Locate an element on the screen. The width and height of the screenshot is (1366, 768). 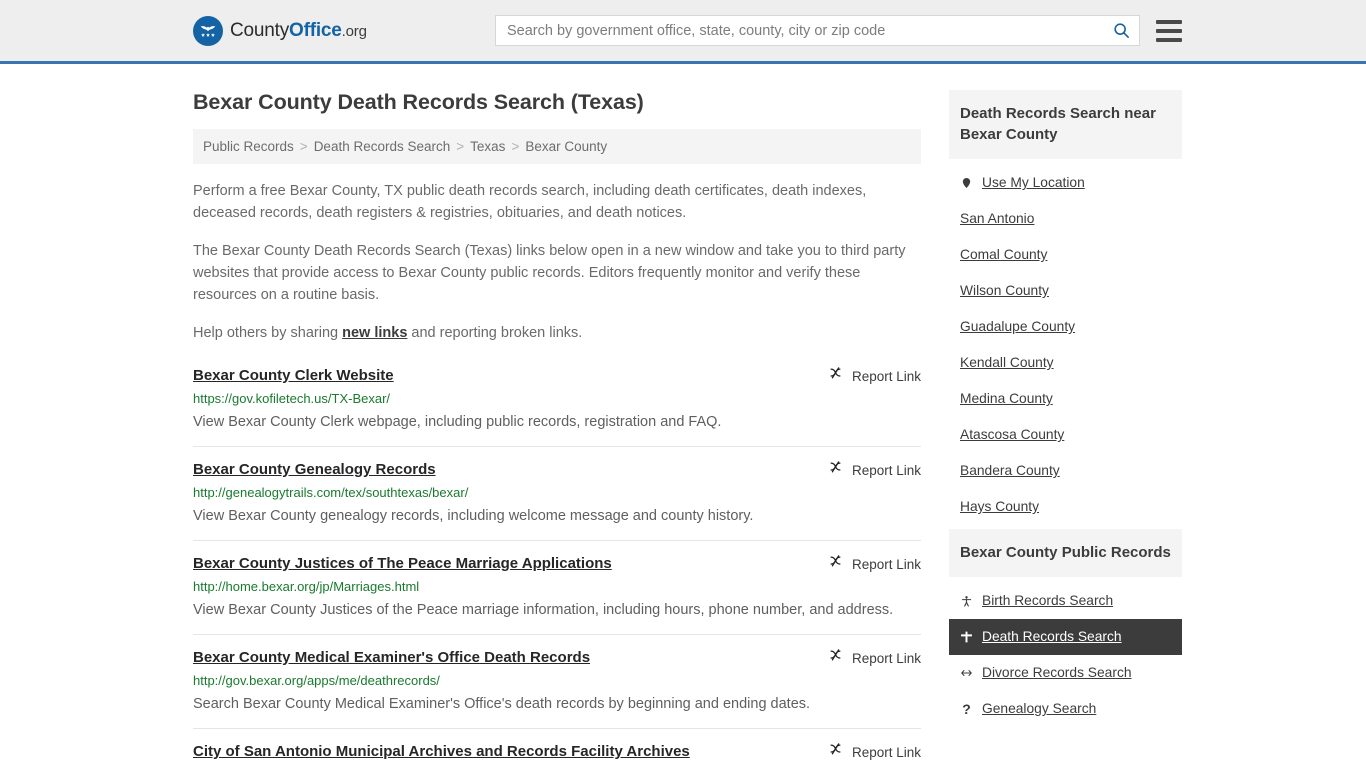
hamburger-menu-icon is located at coordinates (1169, 30).